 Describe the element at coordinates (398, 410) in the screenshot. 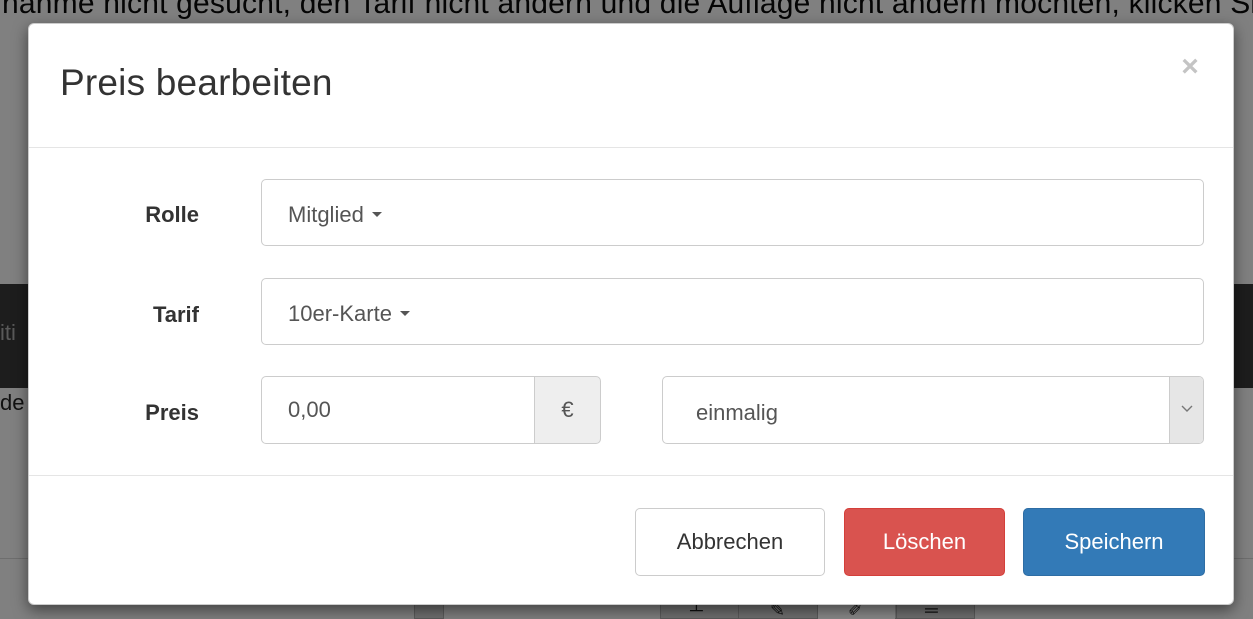

I see `price-input` at that location.